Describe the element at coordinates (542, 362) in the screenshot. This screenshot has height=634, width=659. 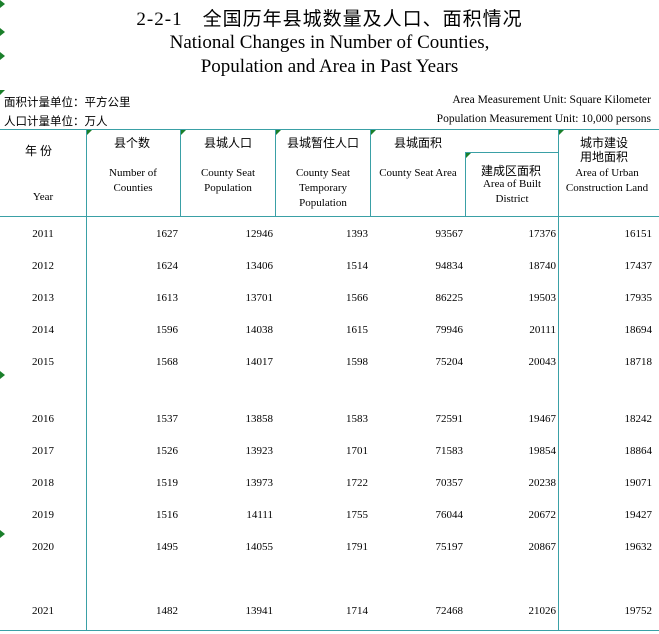
I see `built-district-cell: 20043` at that location.